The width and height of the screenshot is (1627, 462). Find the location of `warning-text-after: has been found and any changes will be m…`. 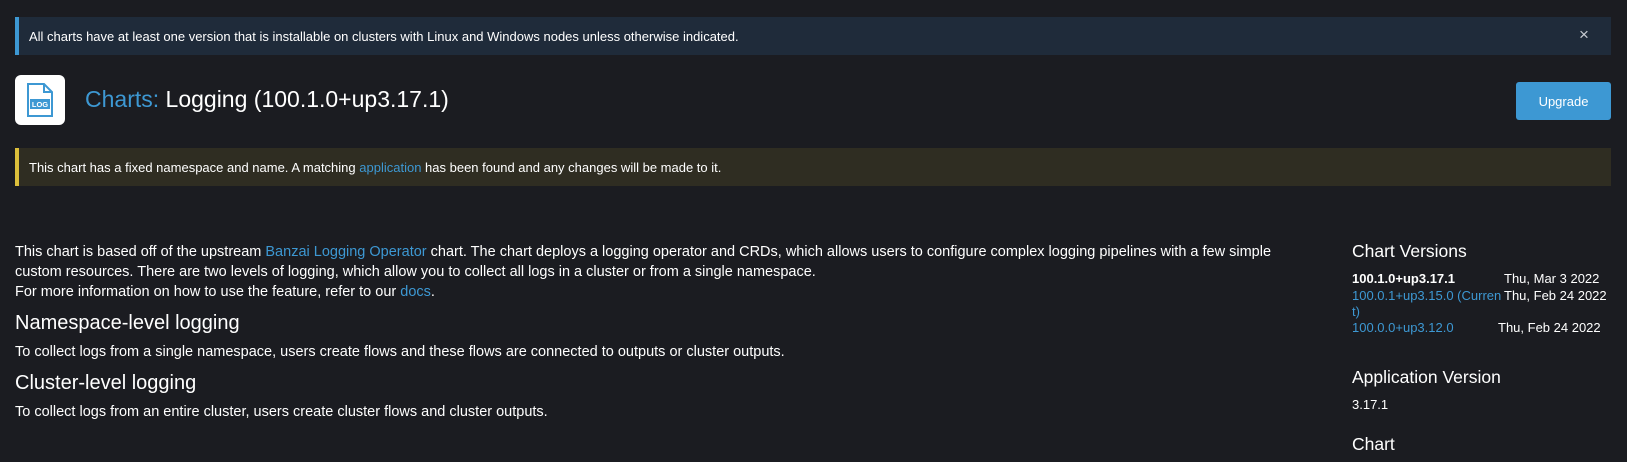

warning-text-after: has been found and any changes will be m… is located at coordinates (573, 167).